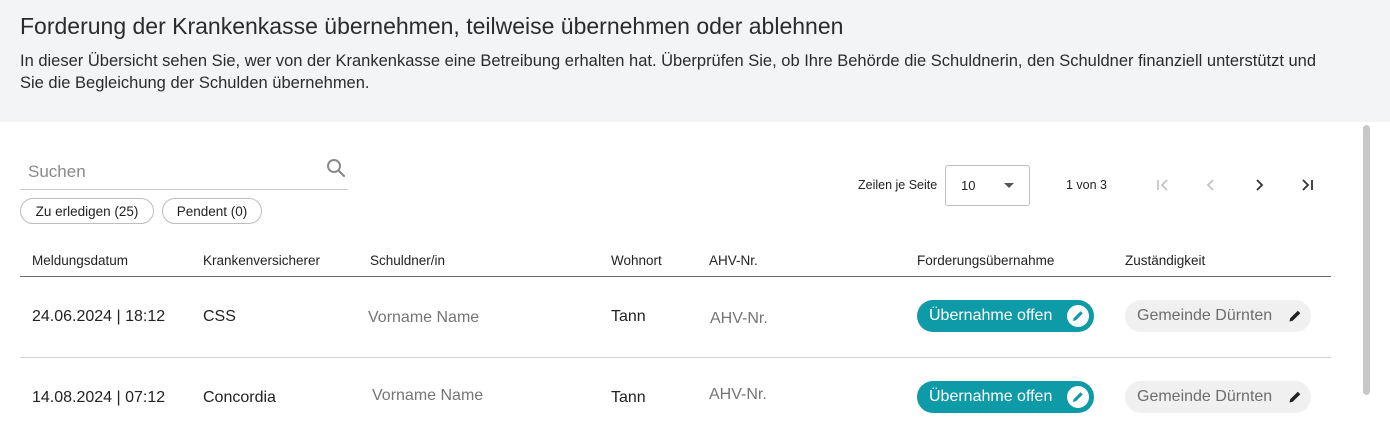 This screenshot has width=1390, height=436. I want to click on column-header-responsibility: Zuständigkeit, so click(1165, 260).